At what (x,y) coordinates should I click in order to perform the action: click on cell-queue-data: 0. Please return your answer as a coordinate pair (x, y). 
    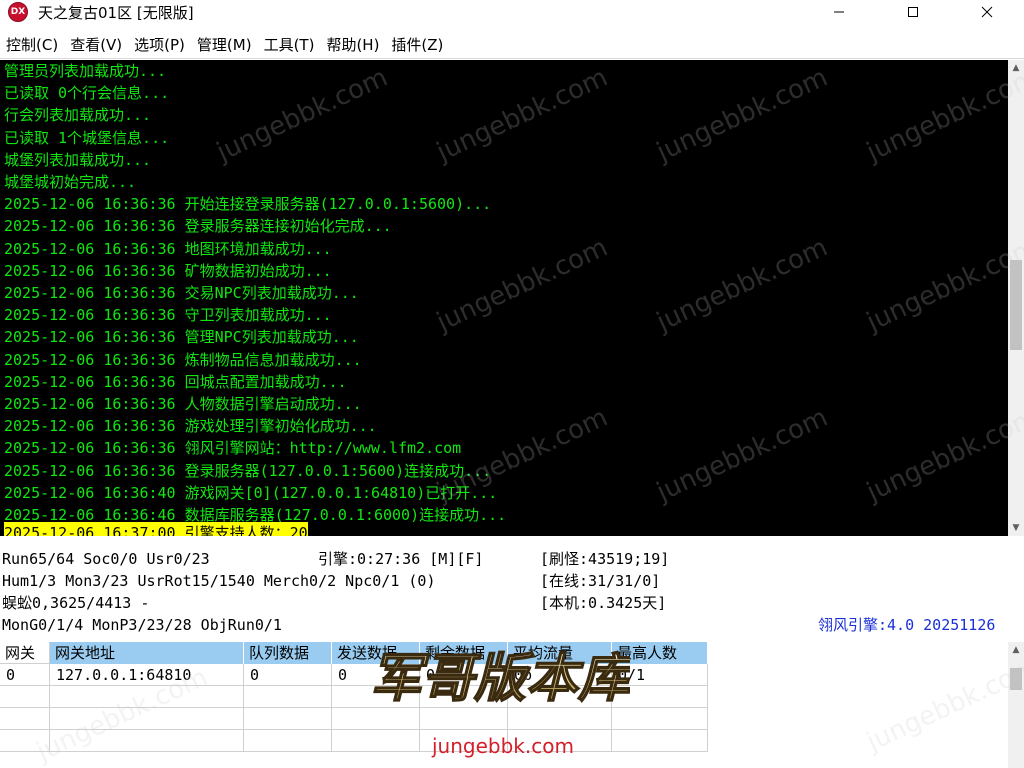
    Looking at the image, I should click on (288, 675).